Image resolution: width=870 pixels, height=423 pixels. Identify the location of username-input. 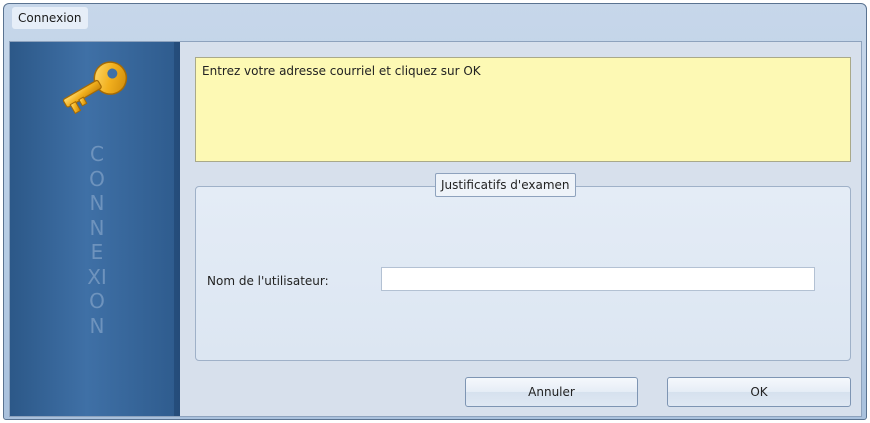
(598, 279).